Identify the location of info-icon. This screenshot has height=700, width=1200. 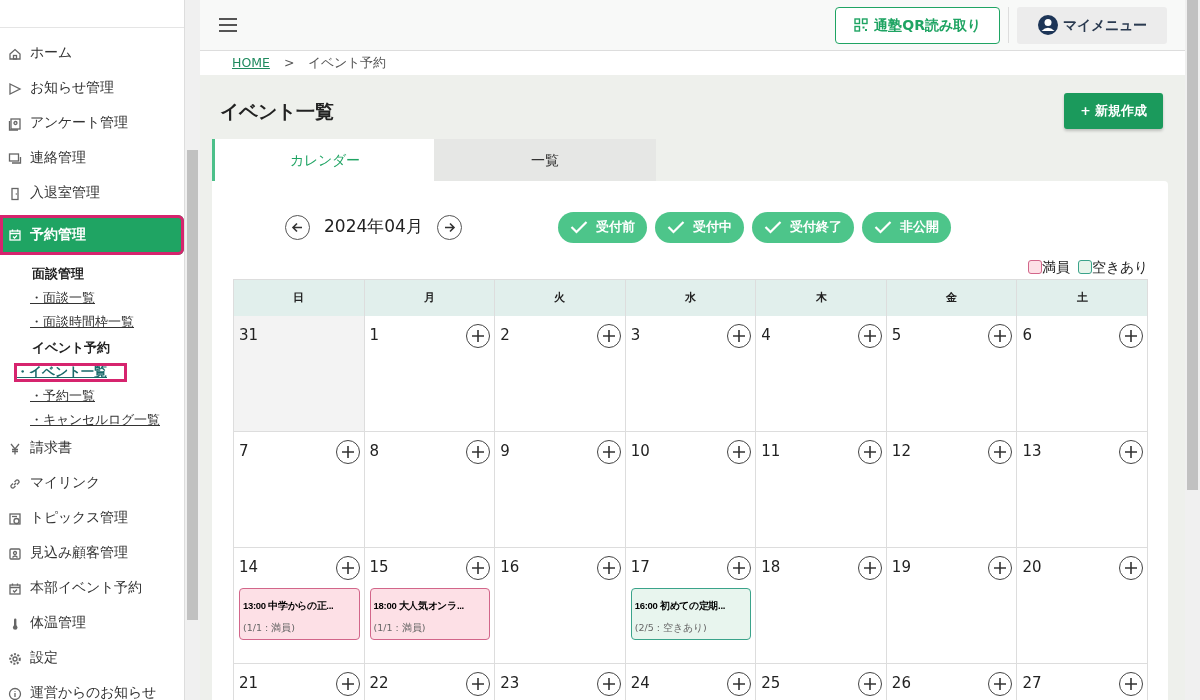
(15, 693).